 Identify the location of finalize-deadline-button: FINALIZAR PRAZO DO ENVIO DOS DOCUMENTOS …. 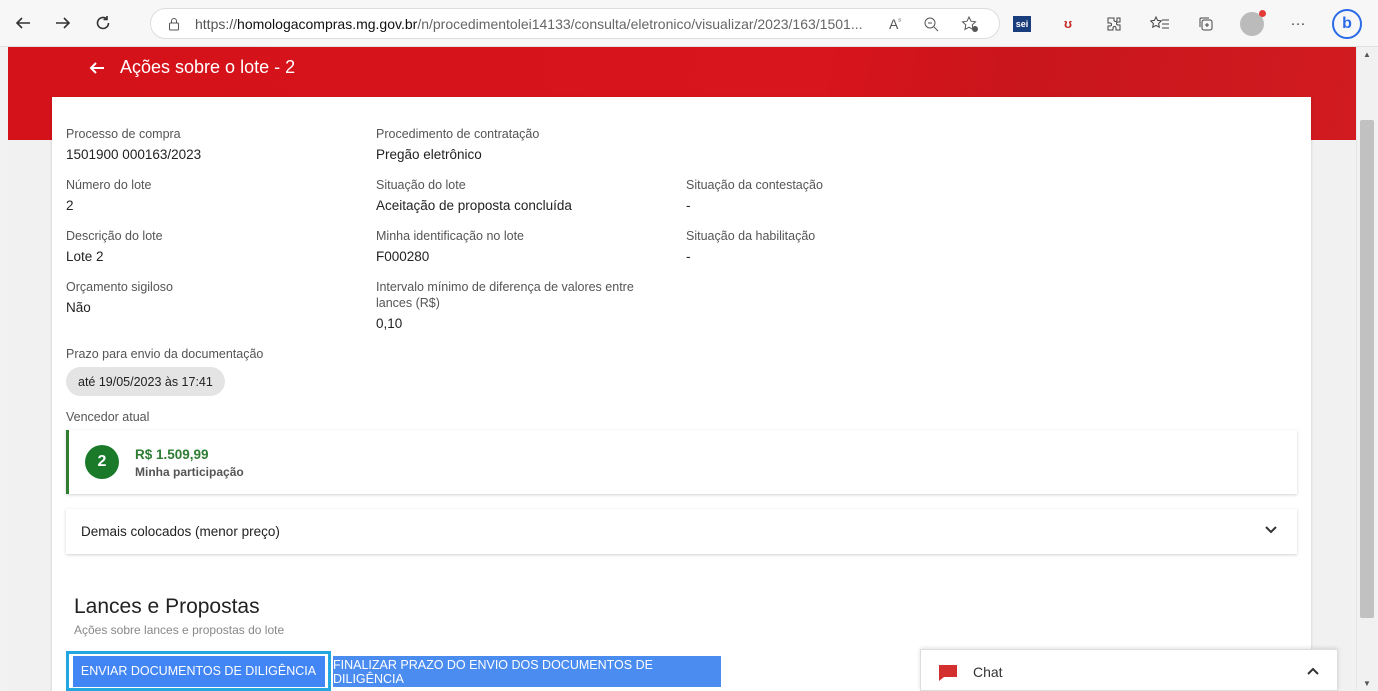
(527, 671).